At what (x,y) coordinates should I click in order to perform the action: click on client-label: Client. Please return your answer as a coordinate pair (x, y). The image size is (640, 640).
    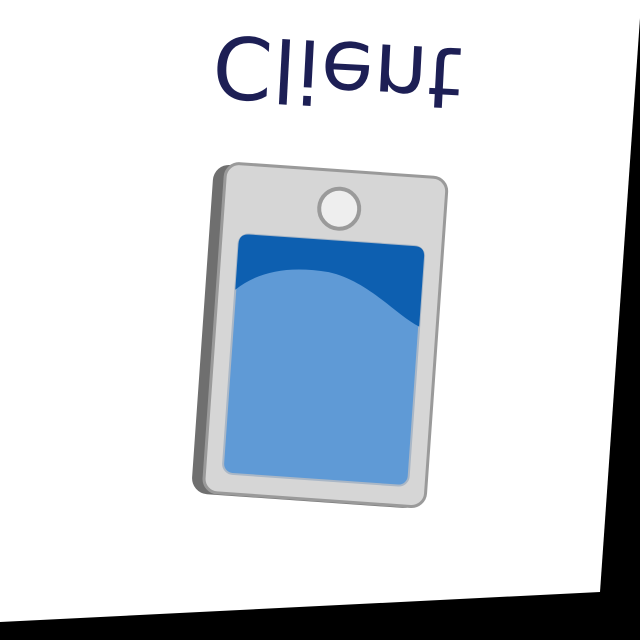
    Looking at the image, I should click on (337, 71).